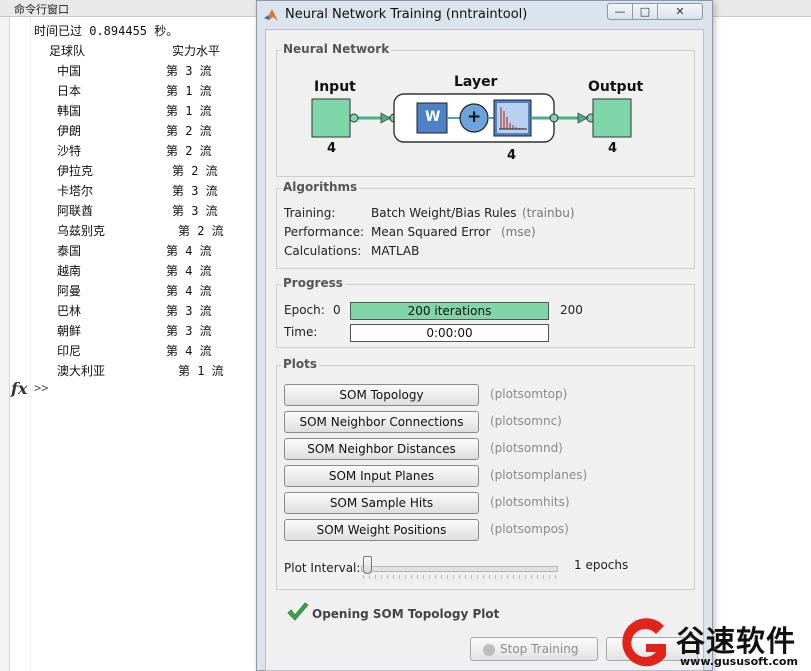 Image resolution: width=811 pixels, height=671 pixels. Describe the element at coordinates (30, 344) in the screenshot. I see `command-window-margin-line` at that location.